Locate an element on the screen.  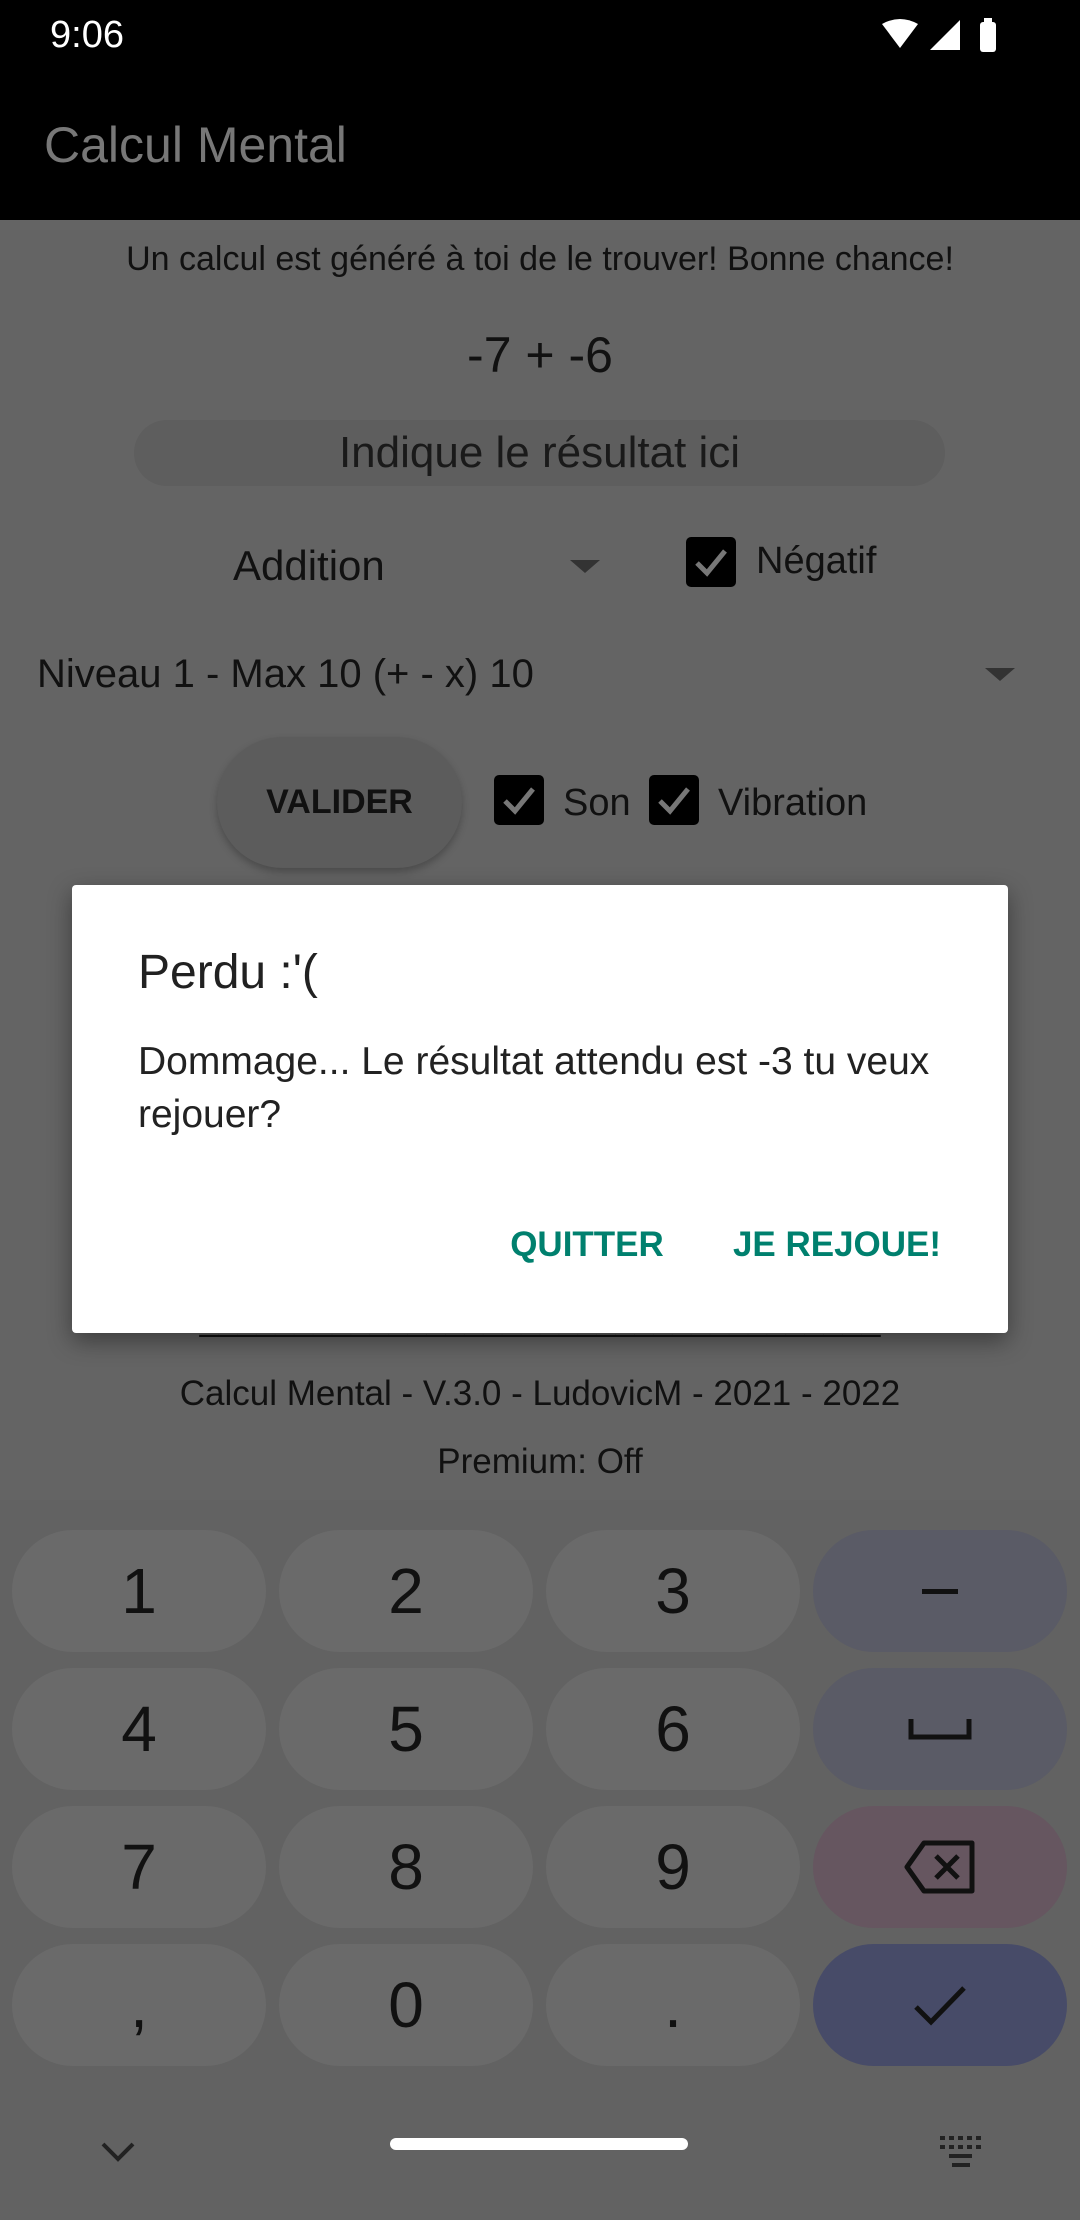
key-enter is located at coordinates (940, 2005).